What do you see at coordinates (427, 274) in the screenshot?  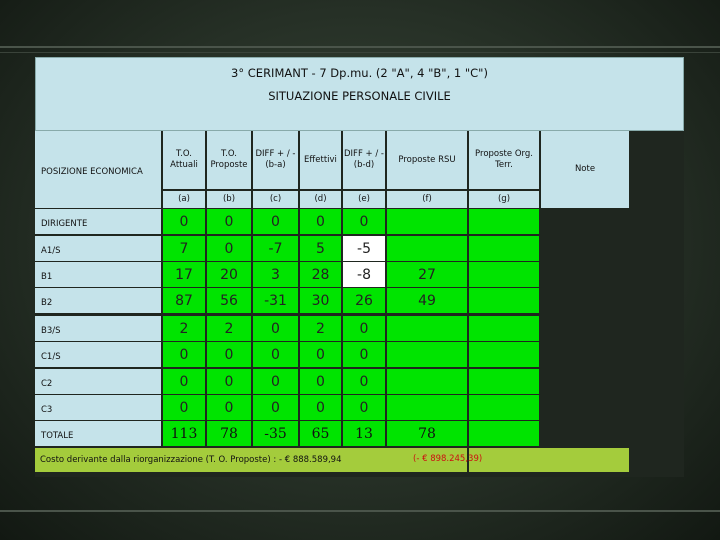 I see `table-cell: 27` at bounding box center [427, 274].